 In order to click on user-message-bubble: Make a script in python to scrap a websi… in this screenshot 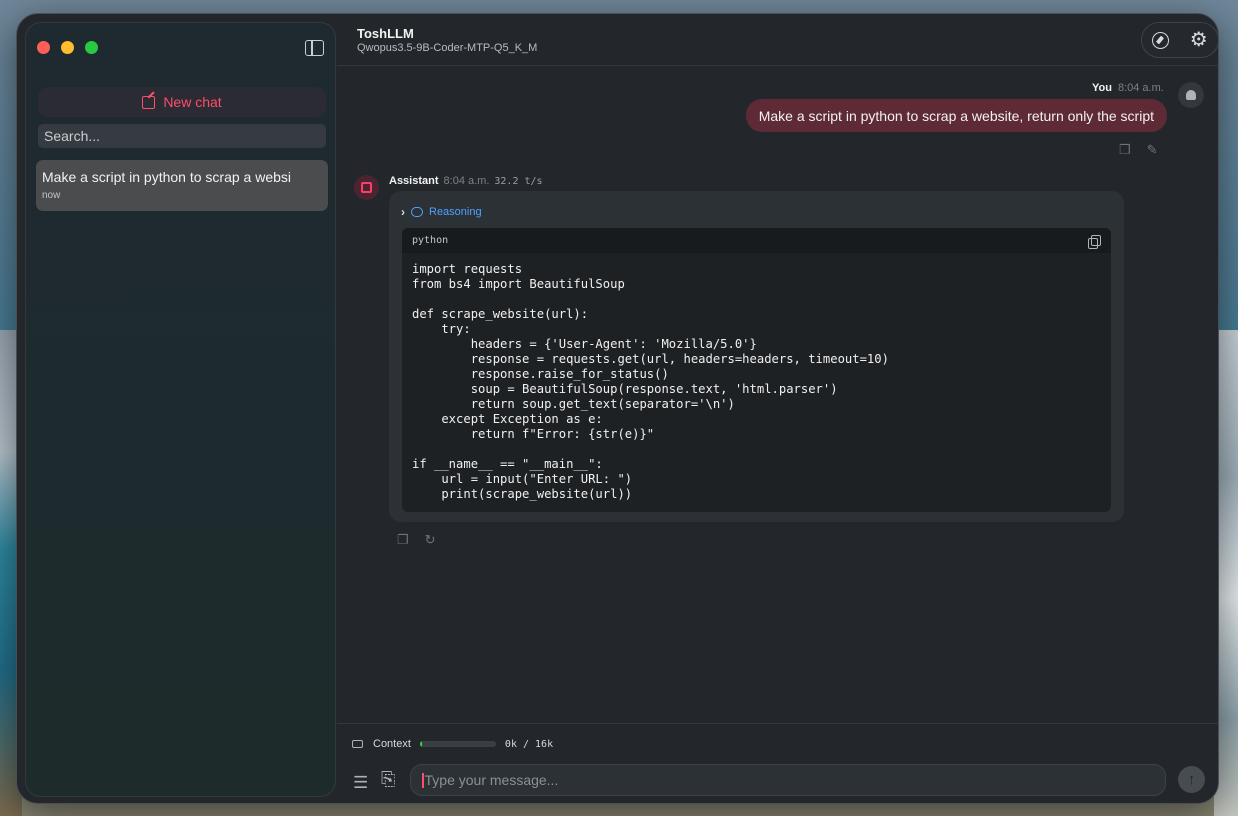, I will do `click(956, 115)`.